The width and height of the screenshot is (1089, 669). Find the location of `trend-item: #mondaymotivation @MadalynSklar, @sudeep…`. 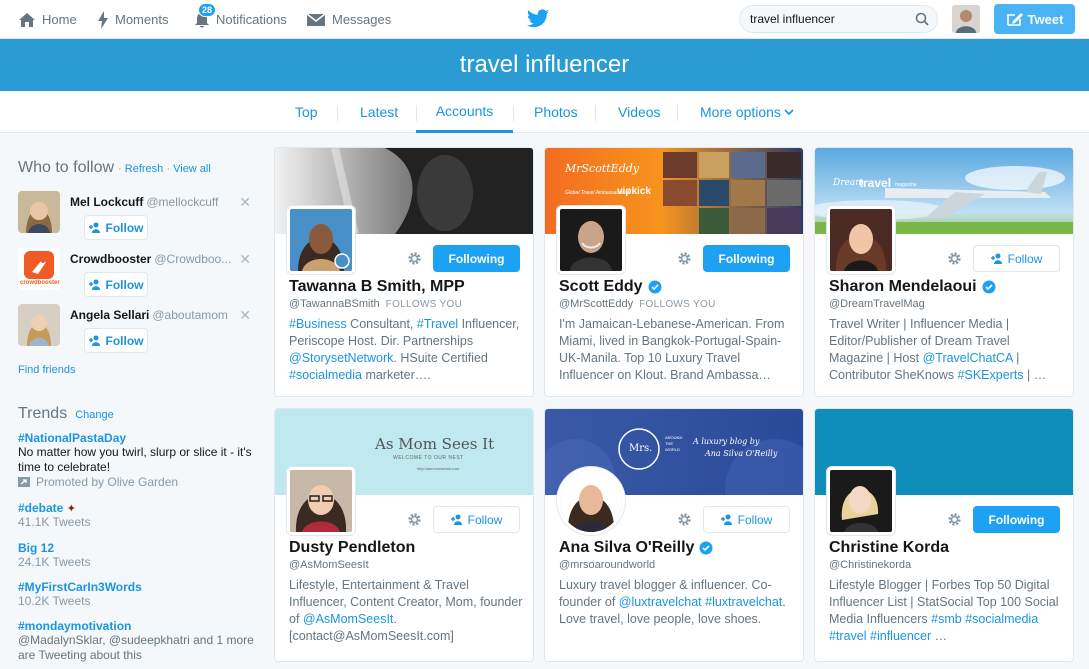

trend-item: #mondaymotivation @MadalynSklar, @sudeep… is located at coordinates (138, 641).